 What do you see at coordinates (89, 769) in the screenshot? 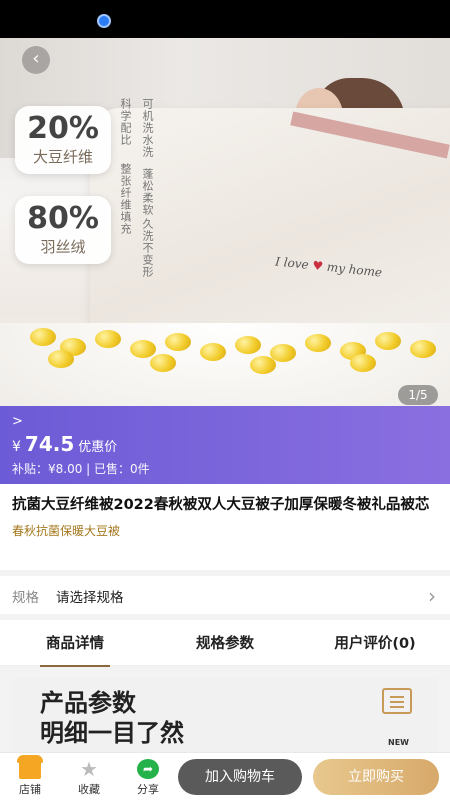
I see `star-icon: ★` at bounding box center [89, 769].